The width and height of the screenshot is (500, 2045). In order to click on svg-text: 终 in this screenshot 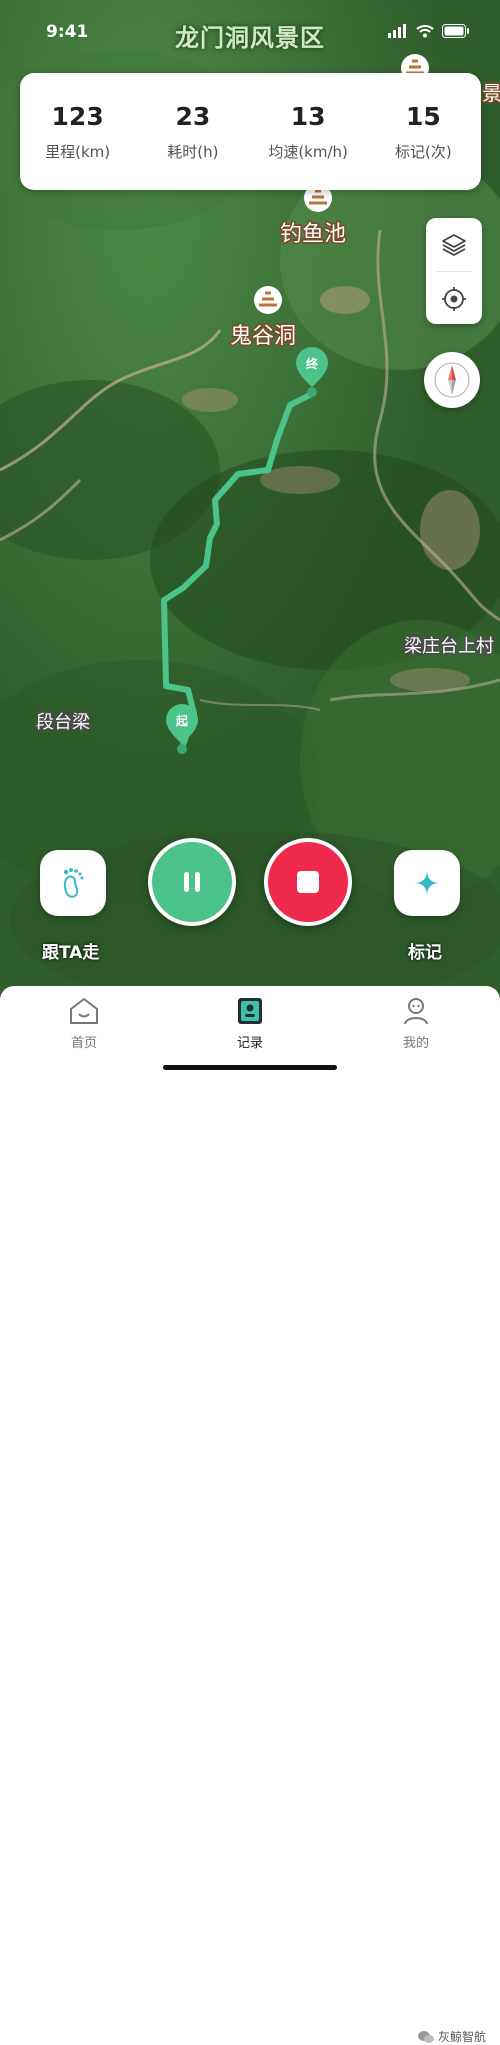, I will do `click(312, 363)`.